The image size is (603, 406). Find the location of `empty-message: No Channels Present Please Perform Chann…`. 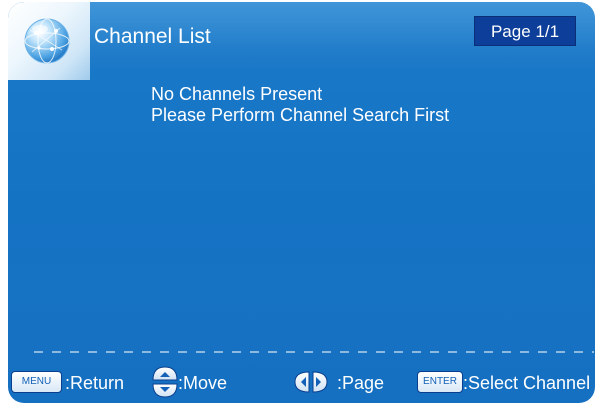

empty-message: No Channels Present Please Perform Chann… is located at coordinates (300, 105).